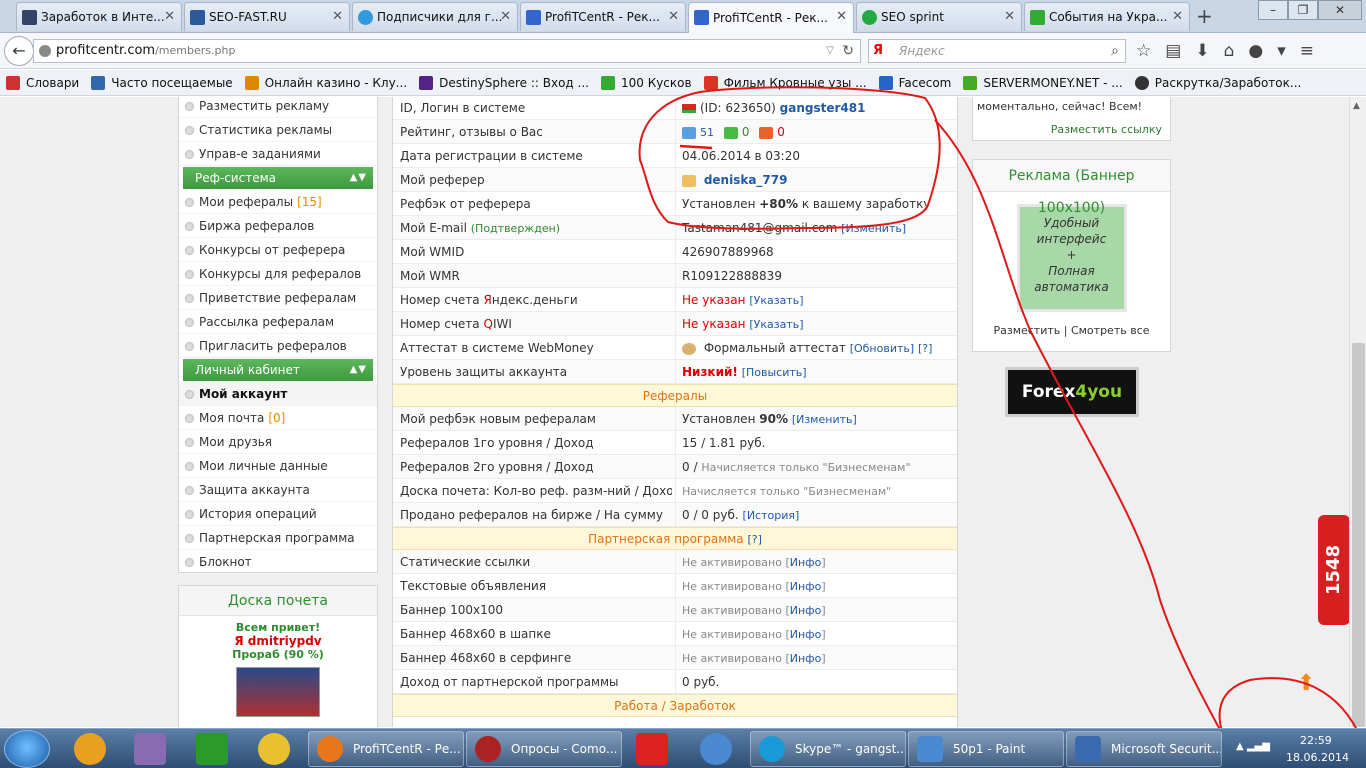  Describe the element at coordinates (1307, 51) in the screenshot. I see `hamburger-menu-icon: ≡` at that location.